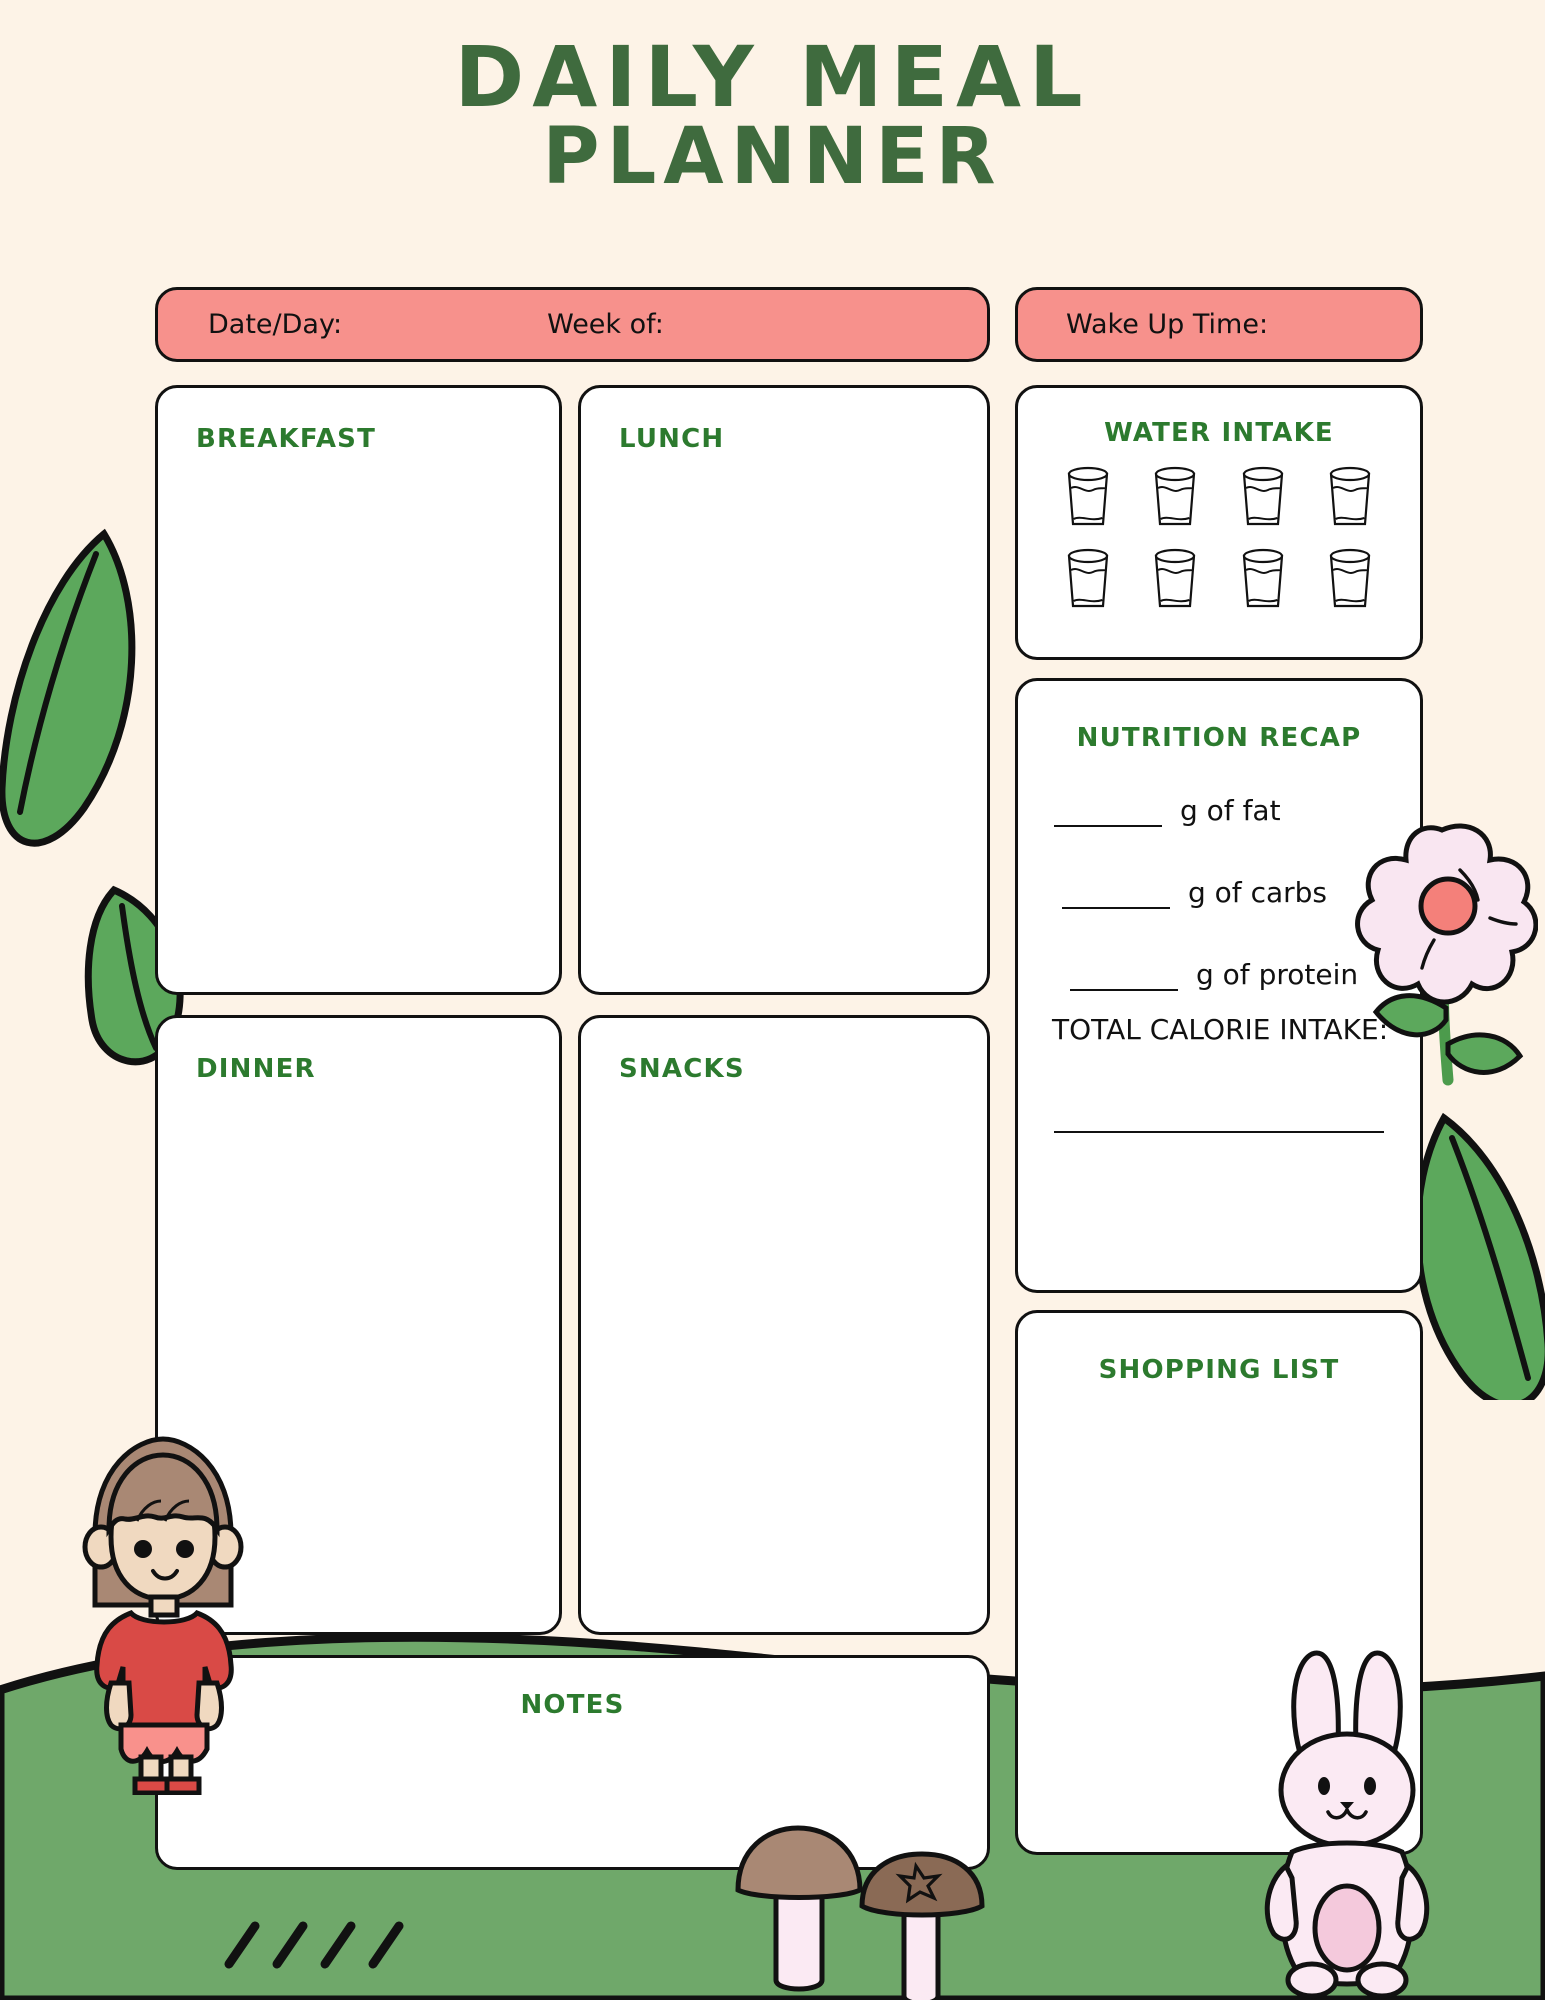  What do you see at coordinates (605, 324) in the screenshot?
I see `week-of-label: Week of:` at bounding box center [605, 324].